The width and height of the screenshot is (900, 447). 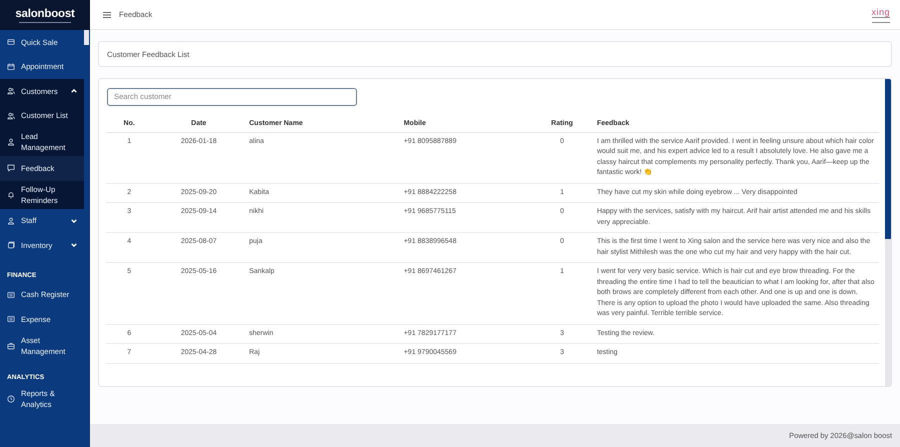 I want to click on menu-icon, so click(x=107, y=14).